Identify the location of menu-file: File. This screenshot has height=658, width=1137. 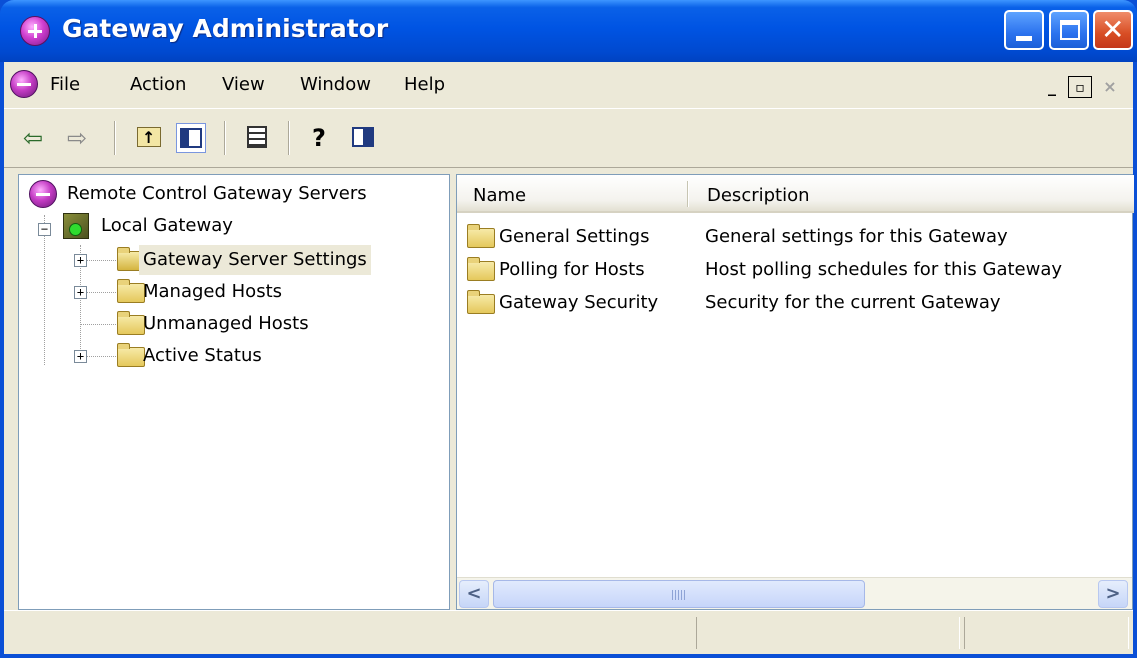
(65, 84).